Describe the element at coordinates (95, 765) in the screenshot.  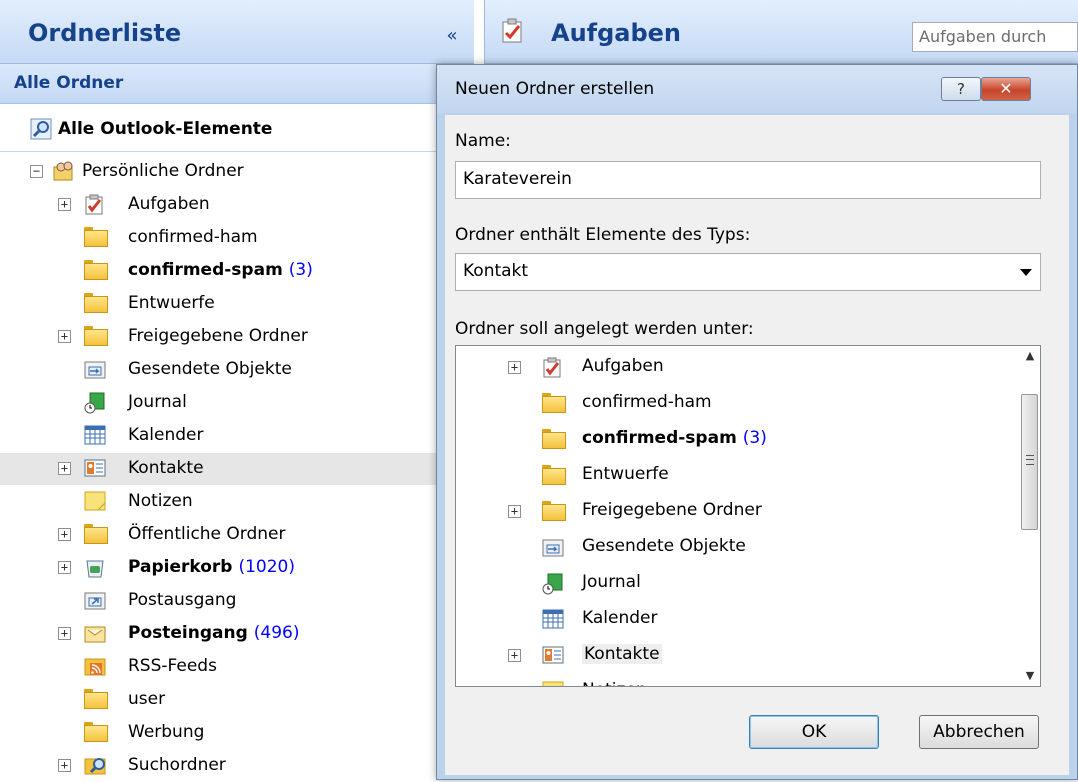
I see `search-folder-icon` at that location.